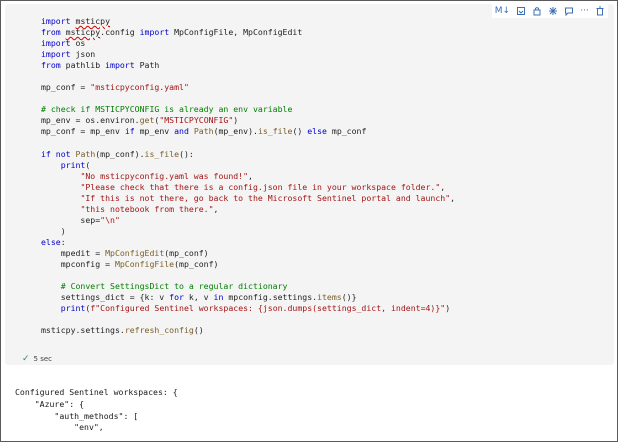 The height and width of the screenshot is (442, 618). Describe the element at coordinates (100, 65) in the screenshot. I see `code-line: from pathlib import Path` at that location.